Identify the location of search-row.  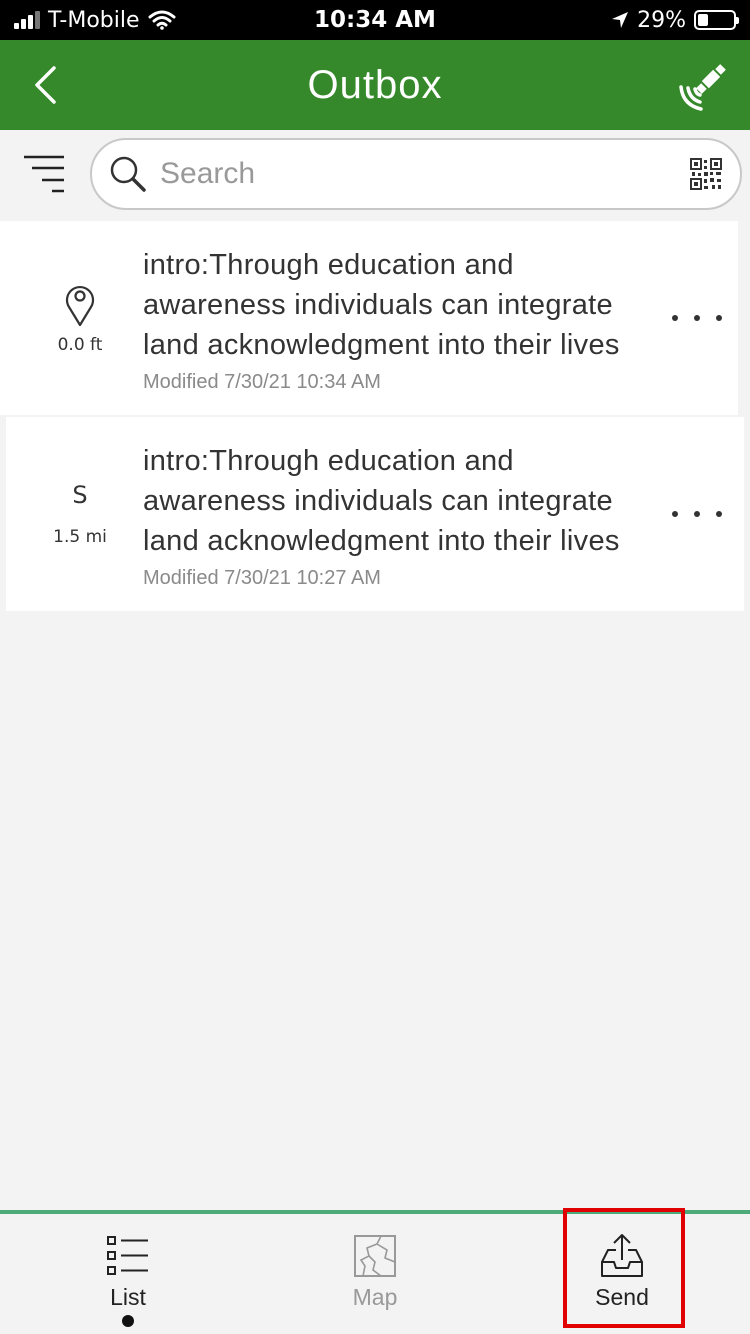
(375, 175).